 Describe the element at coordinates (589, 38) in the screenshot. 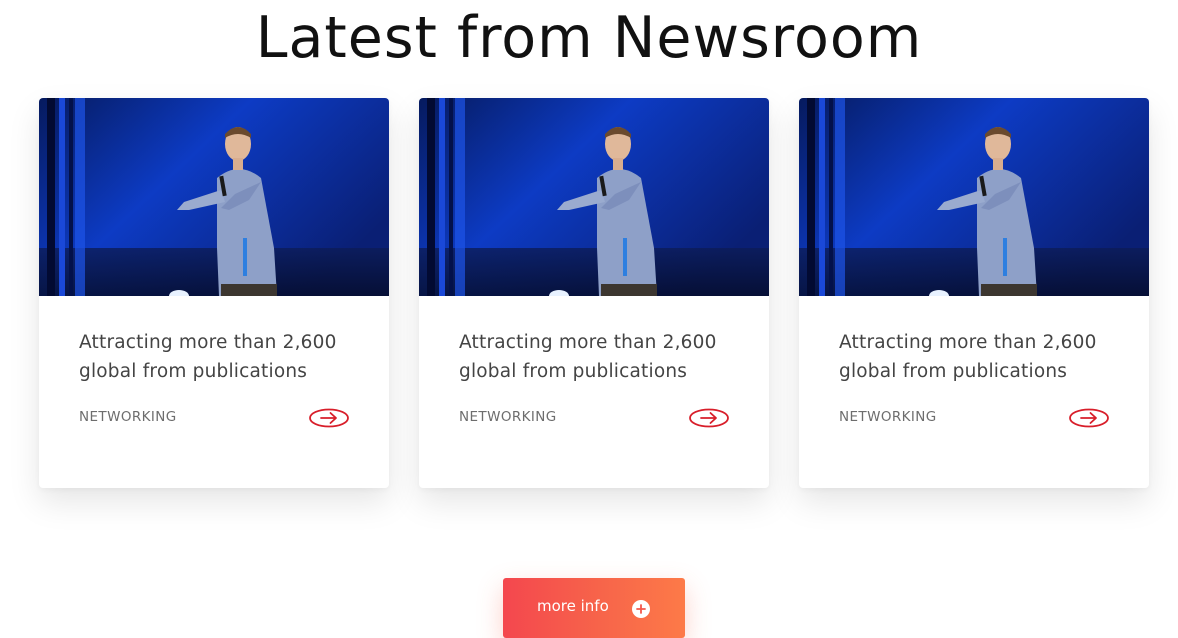

I see `section-title: Latest from Newsroom` at that location.